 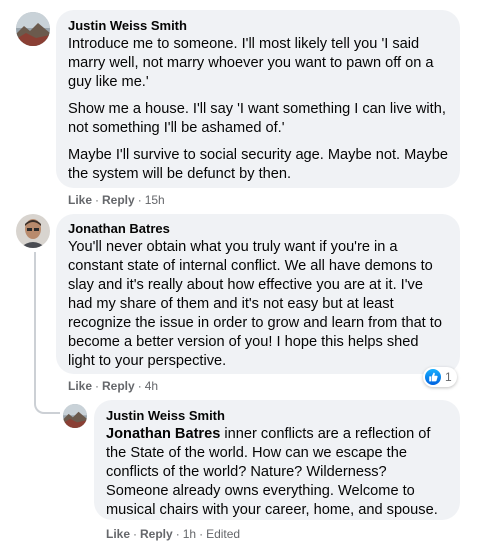 I want to click on reaction-summary: 1, so click(x=440, y=377).